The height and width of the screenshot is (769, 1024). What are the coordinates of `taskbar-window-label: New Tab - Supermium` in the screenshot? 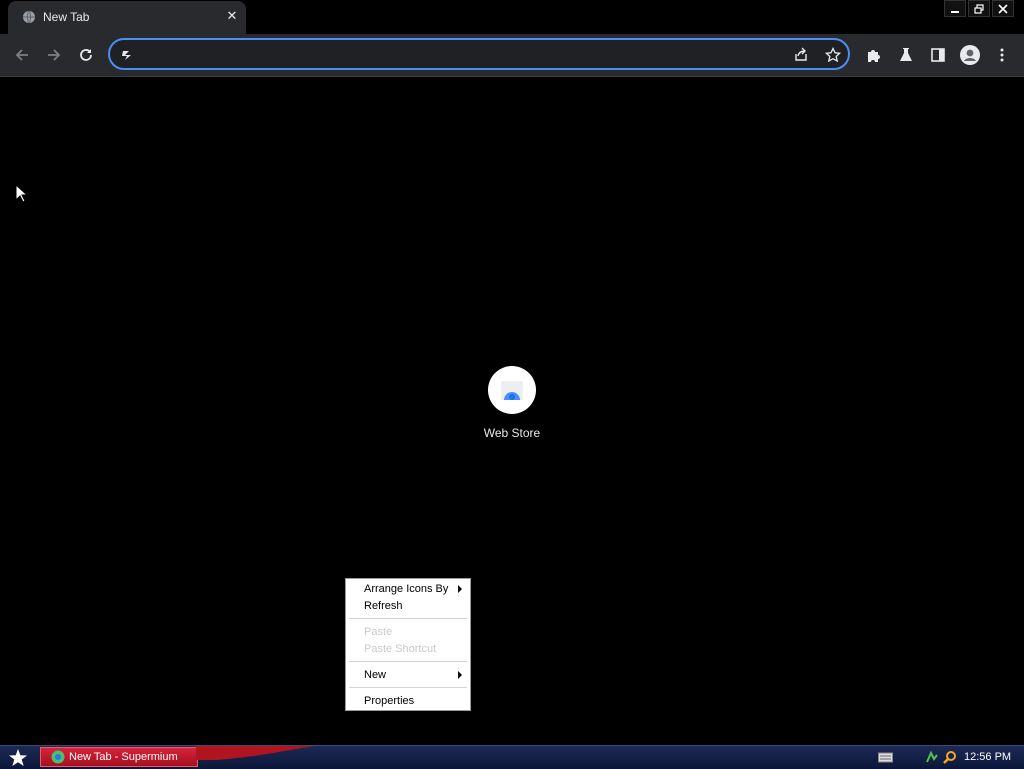 It's located at (123, 757).